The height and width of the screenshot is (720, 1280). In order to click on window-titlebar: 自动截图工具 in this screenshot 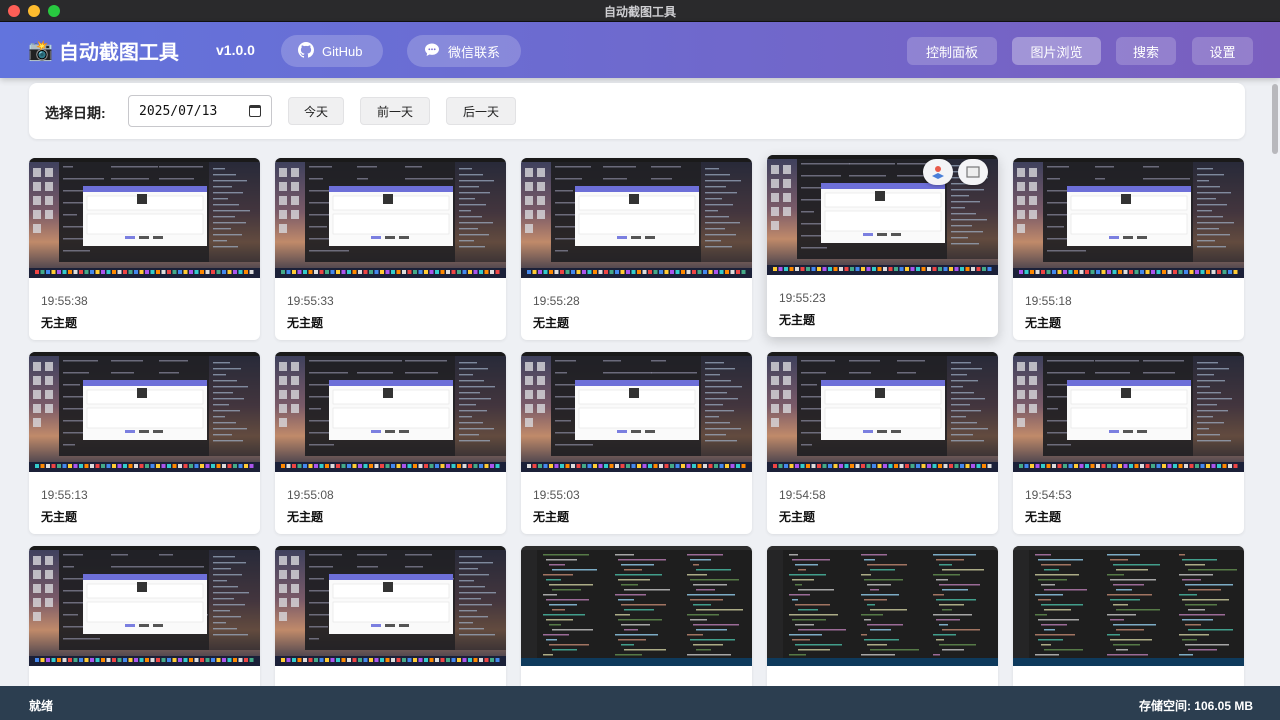, I will do `click(640, 11)`.